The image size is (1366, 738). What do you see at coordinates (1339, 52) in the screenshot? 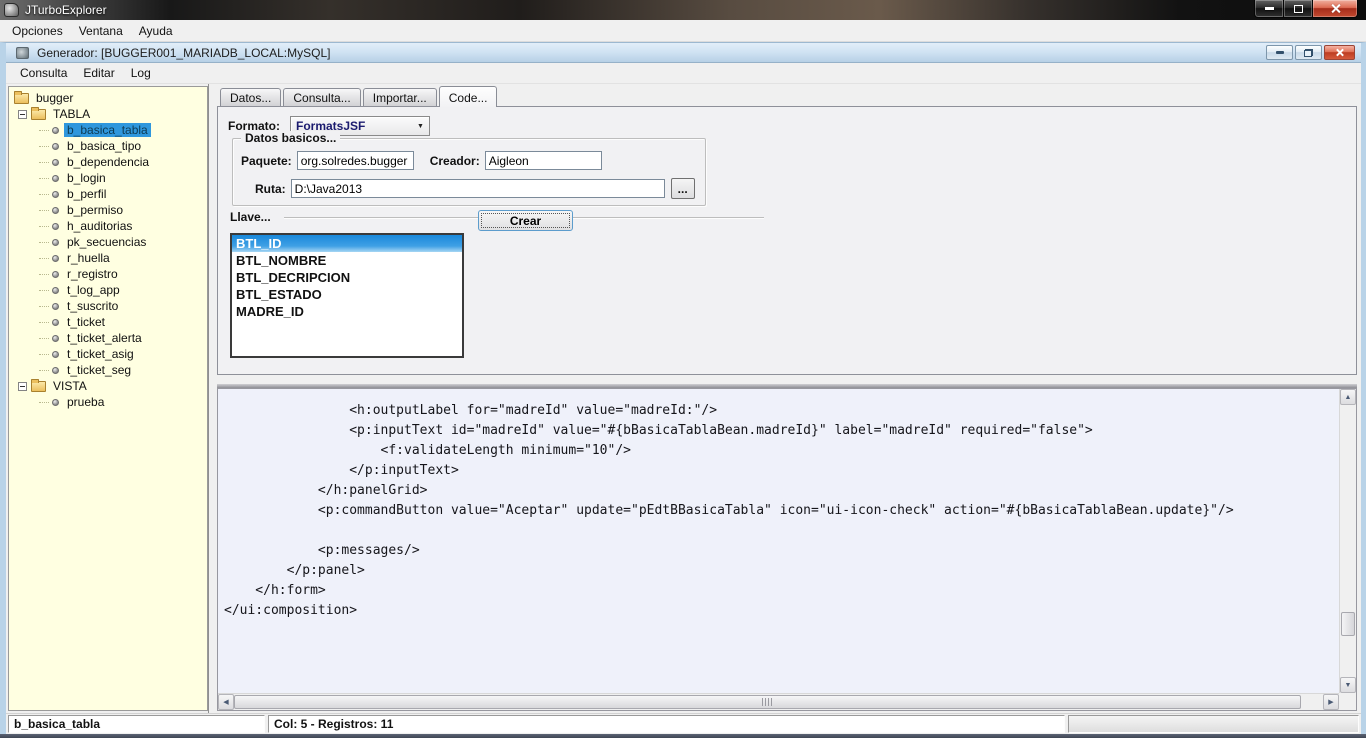
I see `mdi-close-button` at bounding box center [1339, 52].